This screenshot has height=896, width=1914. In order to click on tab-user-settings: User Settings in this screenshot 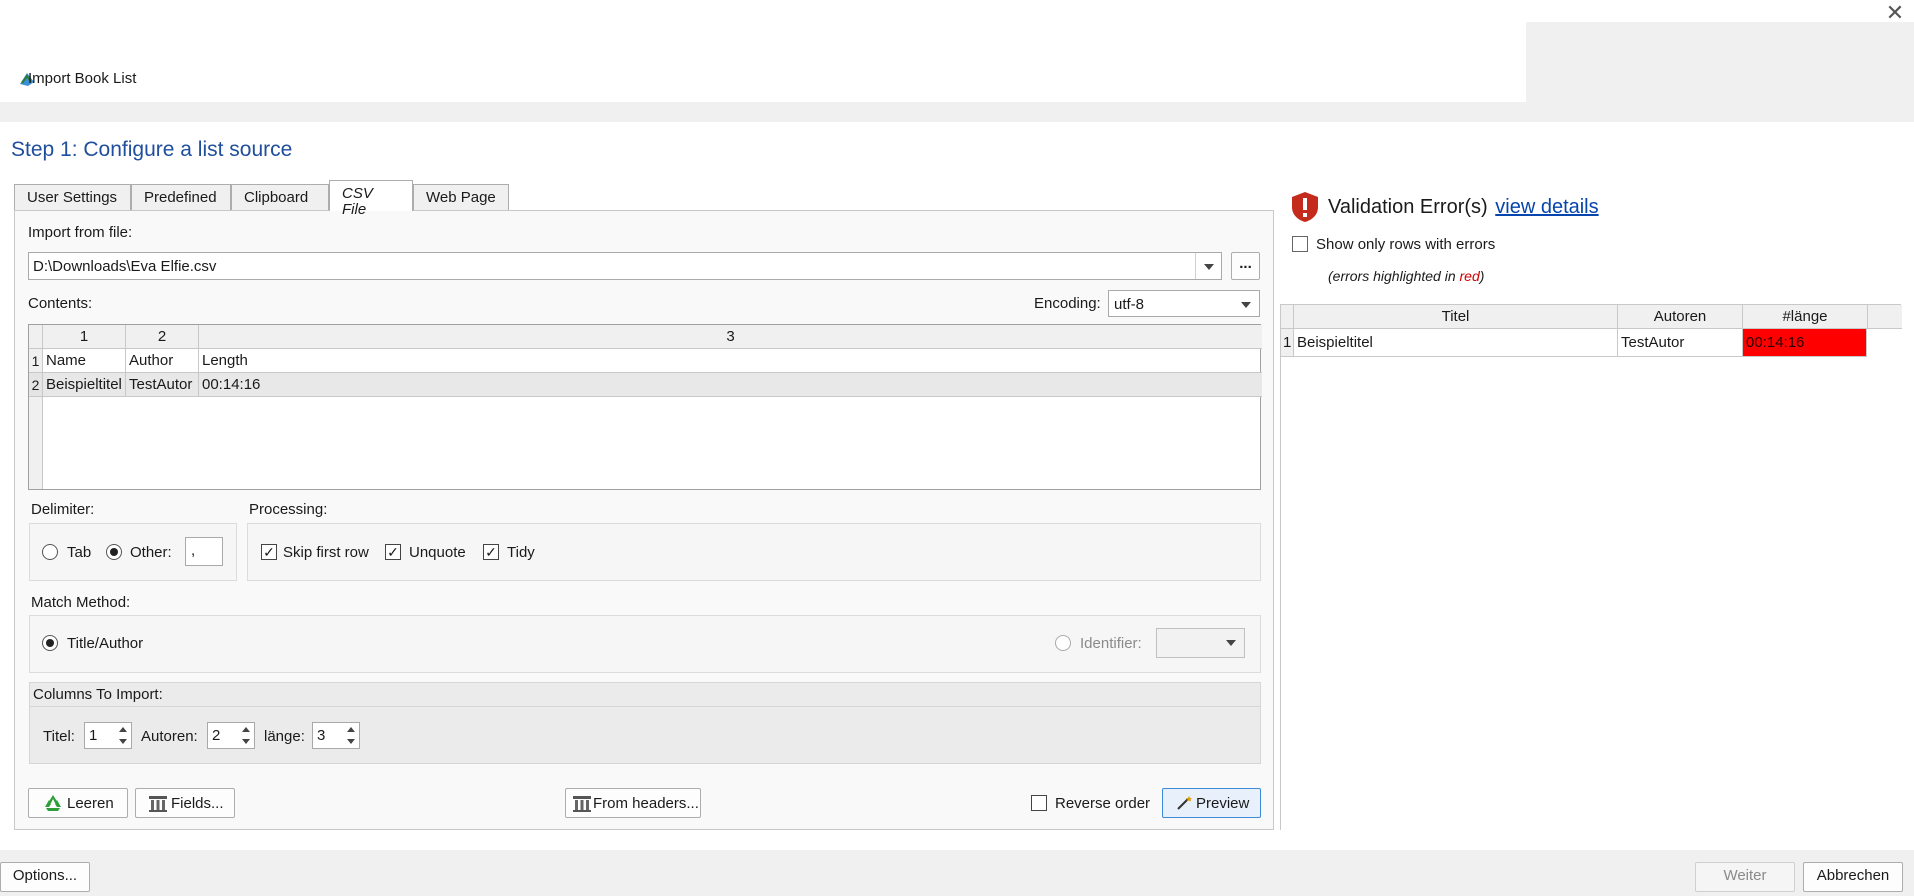, I will do `click(72, 197)`.